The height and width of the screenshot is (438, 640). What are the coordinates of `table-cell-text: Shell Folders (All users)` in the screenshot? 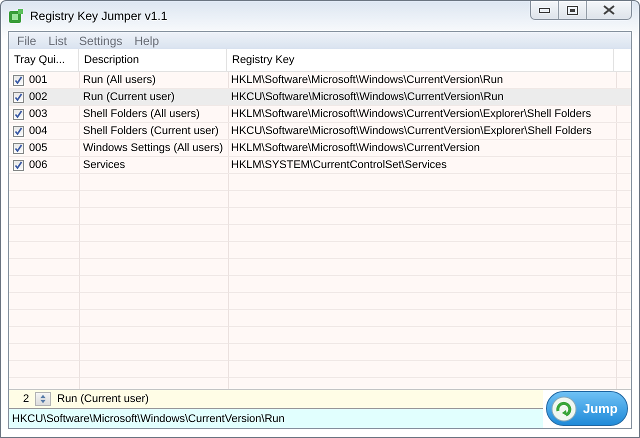 It's located at (141, 114).